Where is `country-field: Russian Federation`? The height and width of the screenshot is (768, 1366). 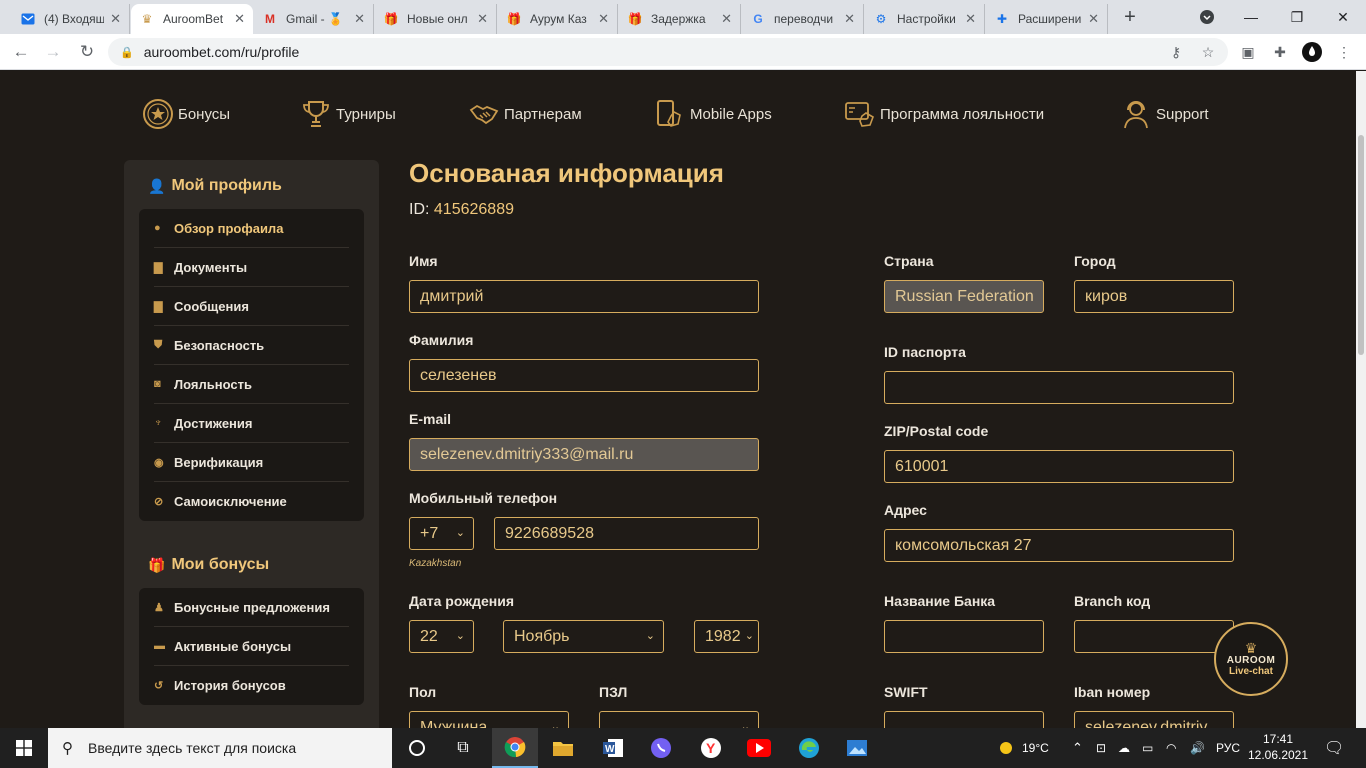
country-field: Russian Federation is located at coordinates (964, 296).